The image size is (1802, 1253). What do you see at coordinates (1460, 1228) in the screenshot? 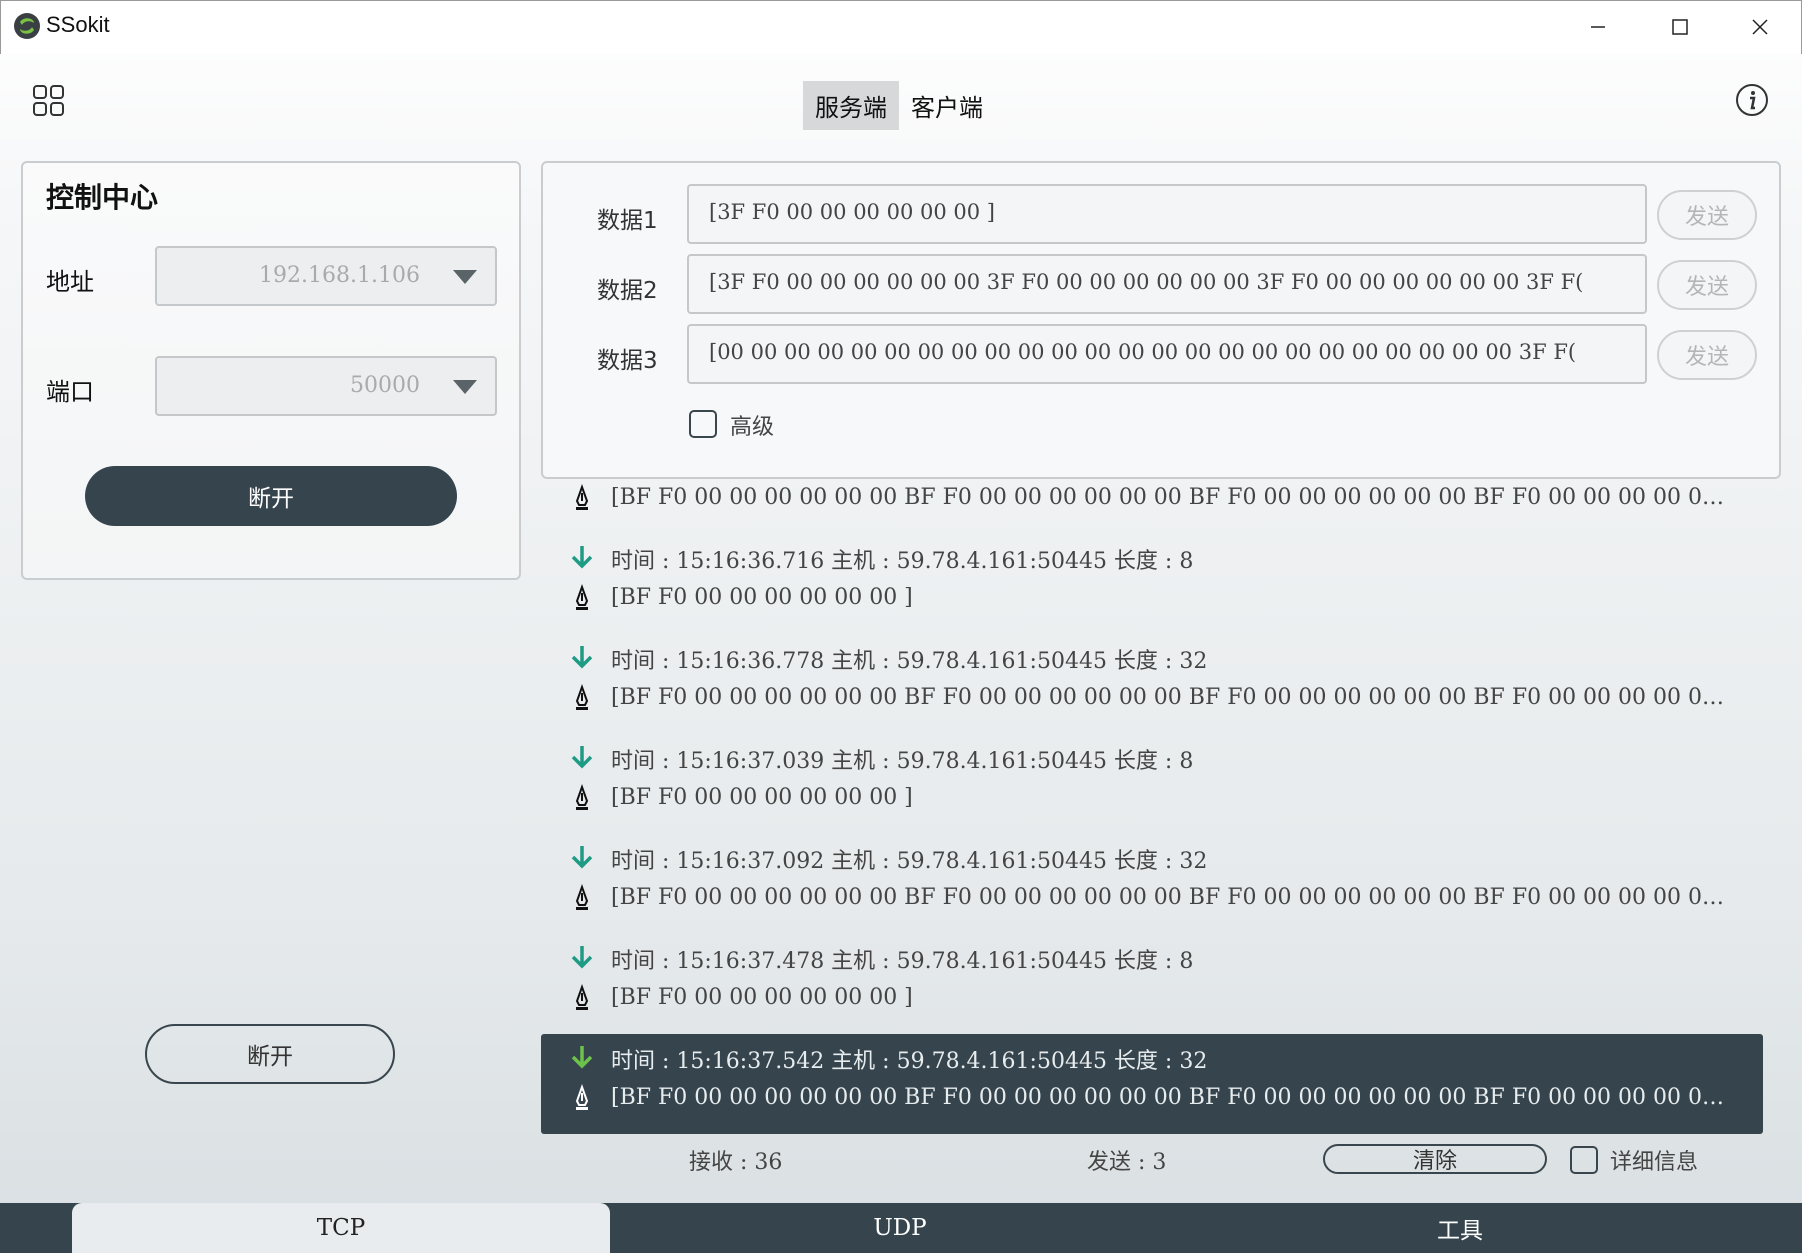
I see `tab-tools: 工具` at bounding box center [1460, 1228].